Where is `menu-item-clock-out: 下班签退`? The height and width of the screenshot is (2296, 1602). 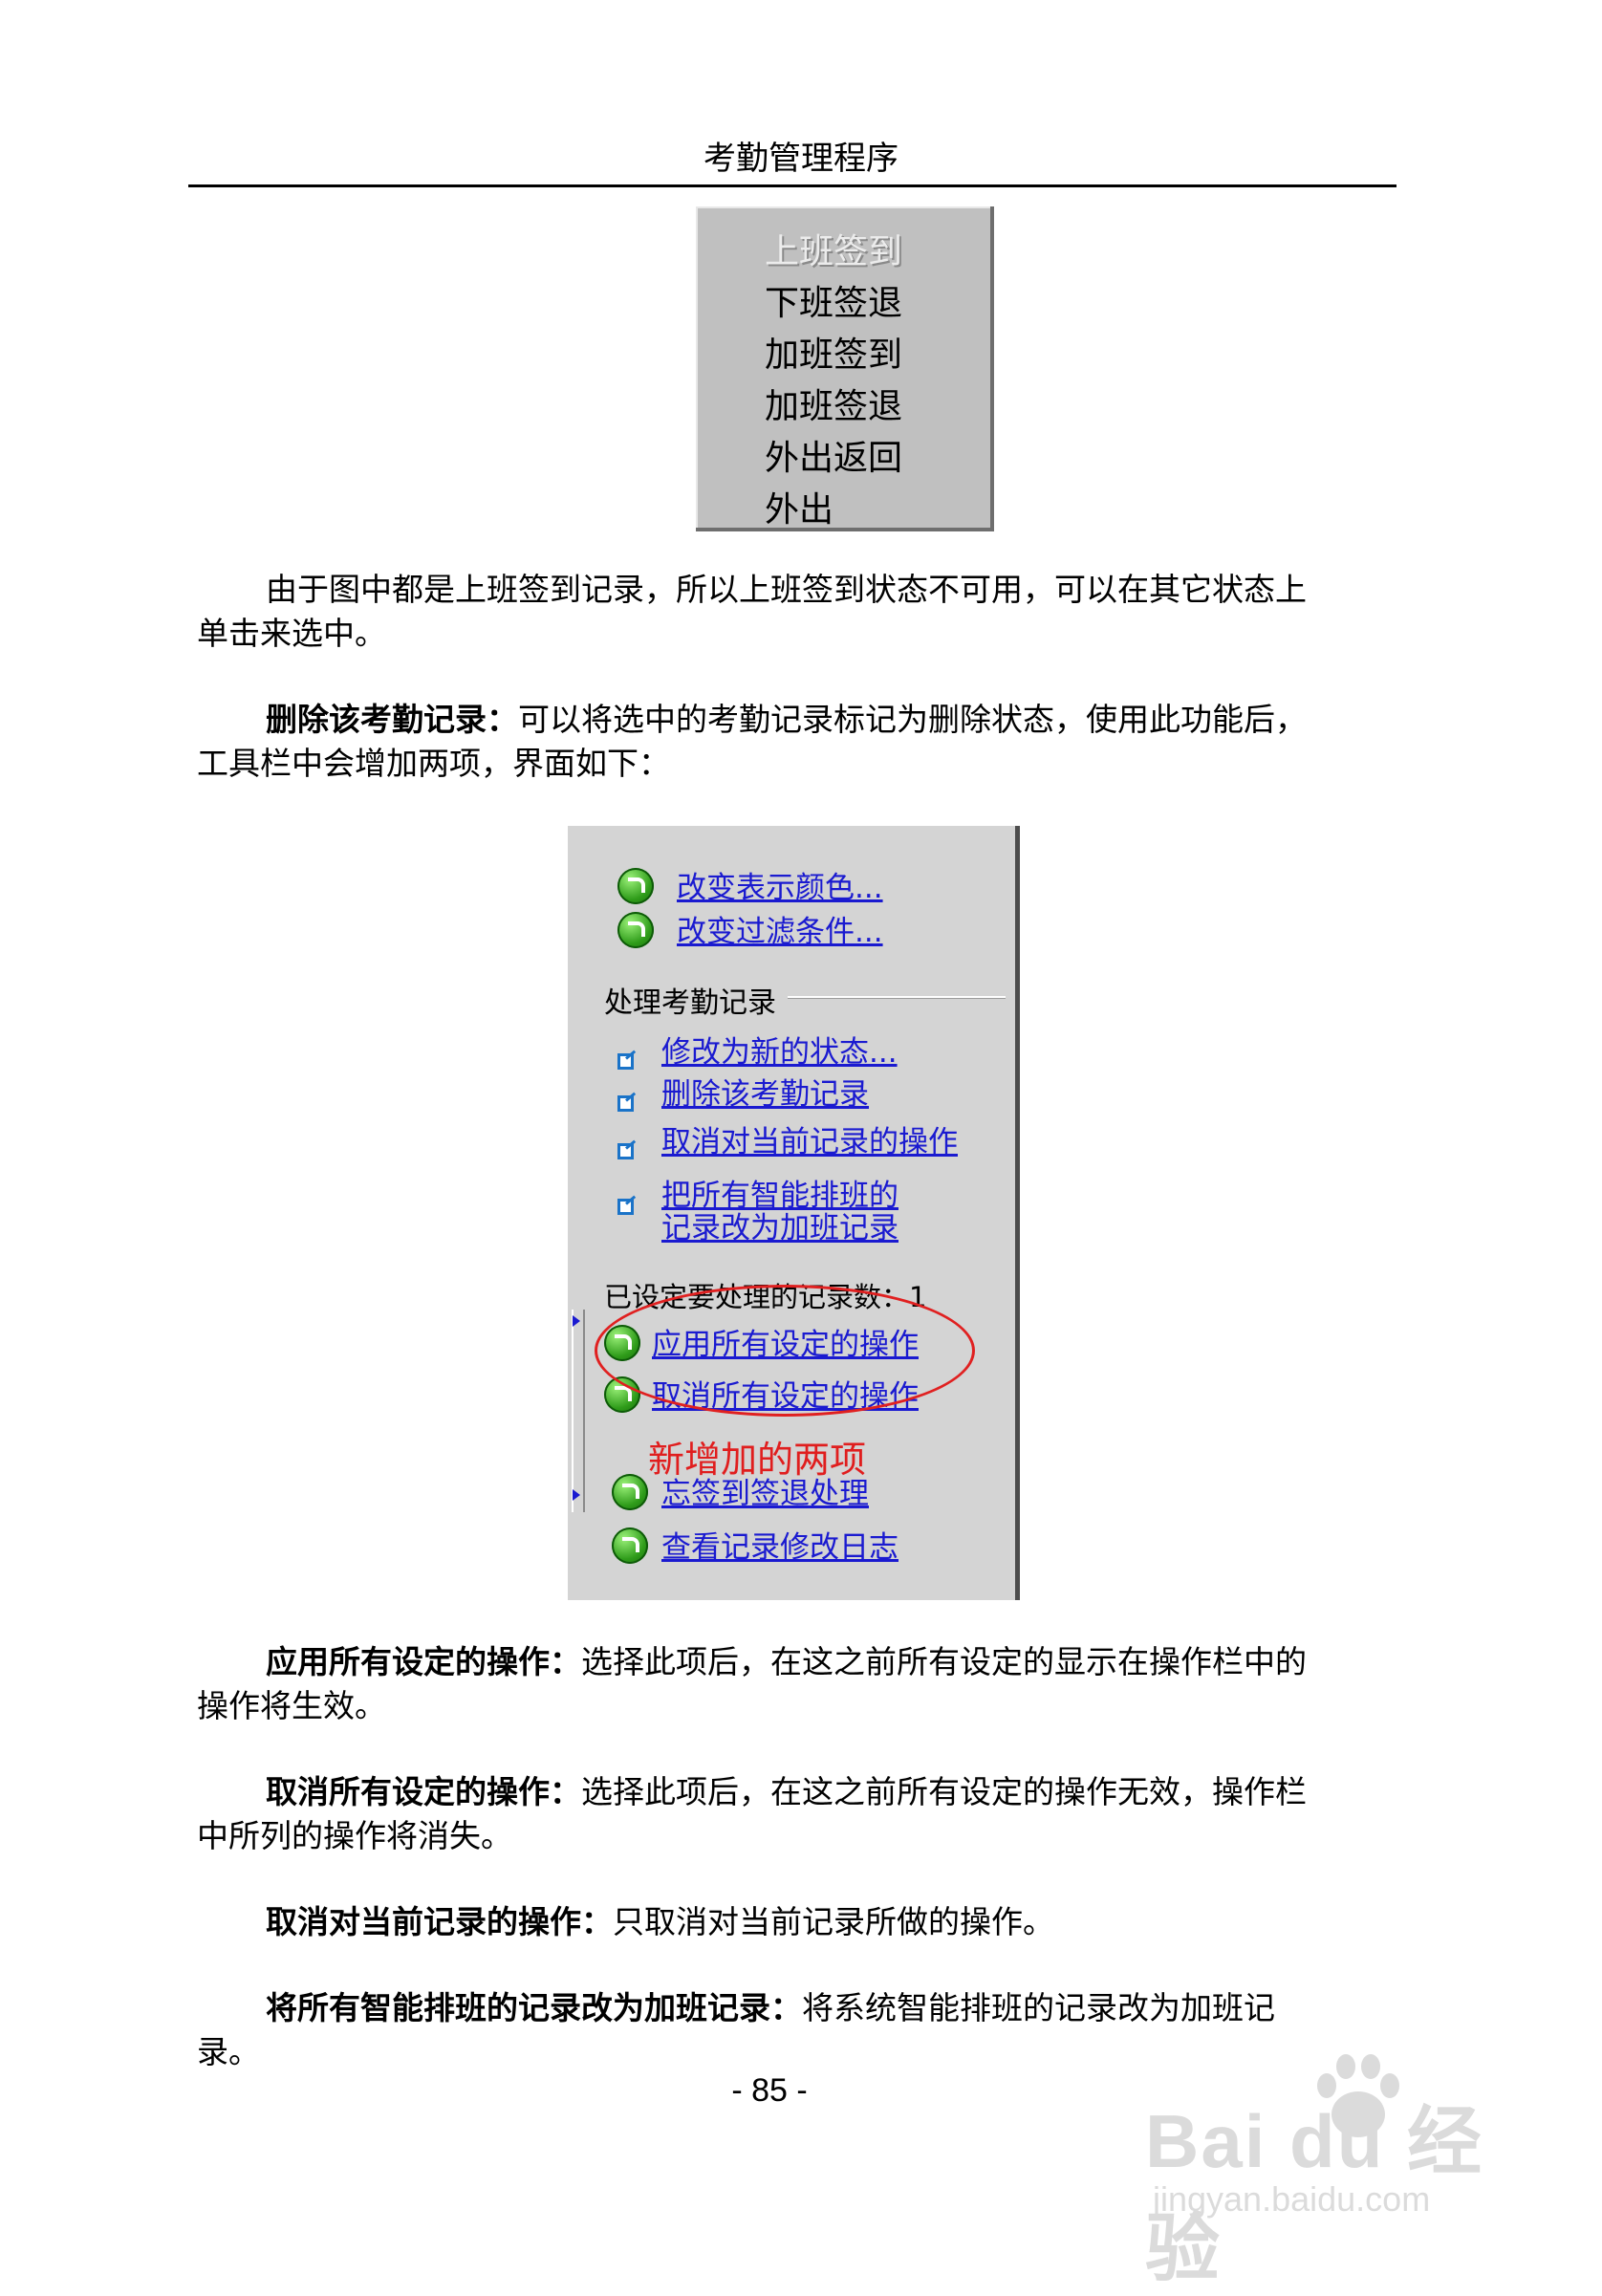
menu-item-clock-out: 下班签退 is located at coordinates (833, 300).